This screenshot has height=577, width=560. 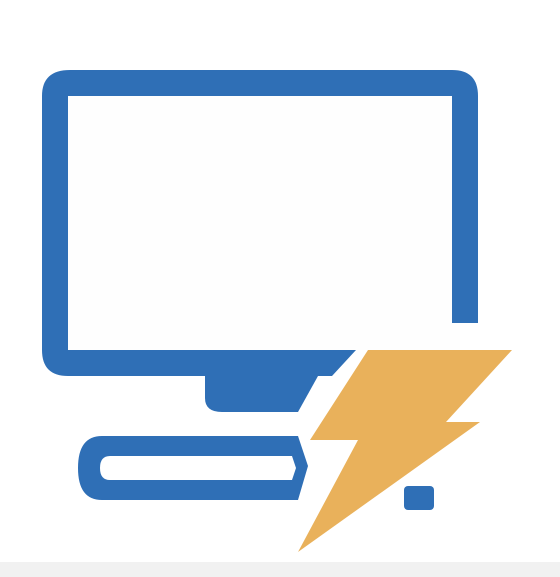 What do you see at coordinates (405, 451) in the screenshot?
I see `lightning-bolt` at bounding box center [405, 451].